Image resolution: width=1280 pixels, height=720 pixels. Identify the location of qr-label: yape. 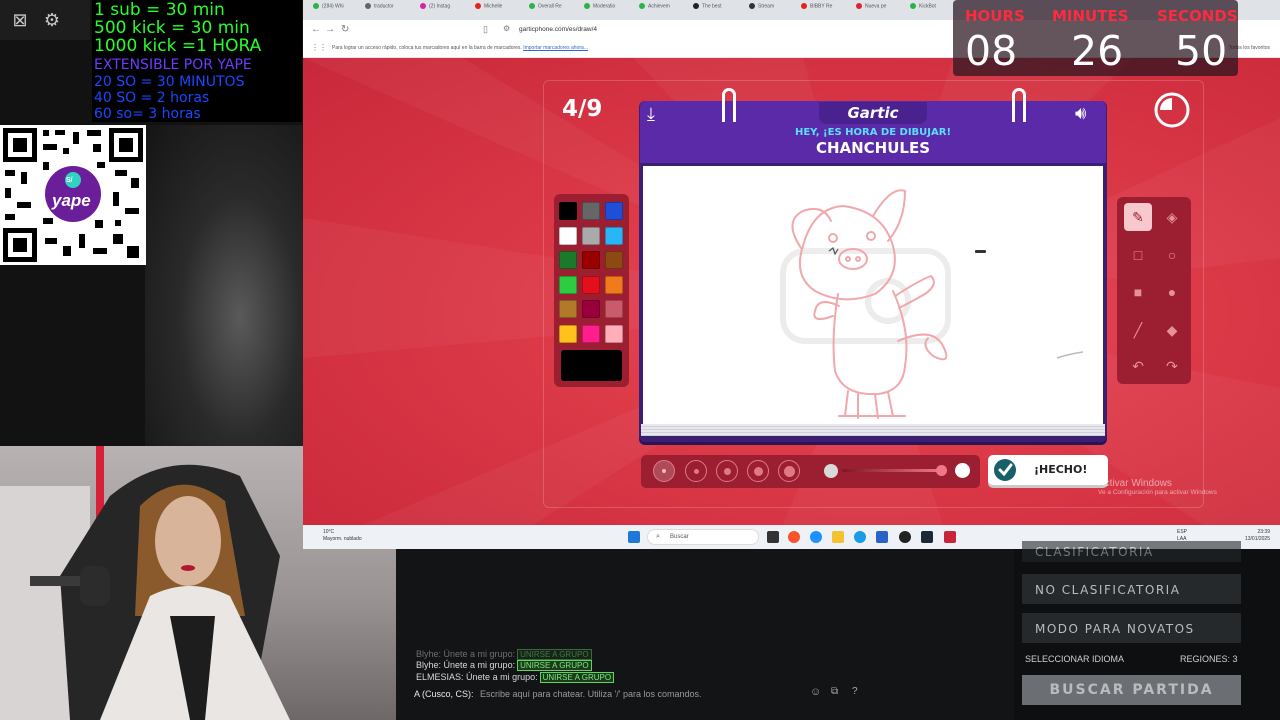
(71, 200).